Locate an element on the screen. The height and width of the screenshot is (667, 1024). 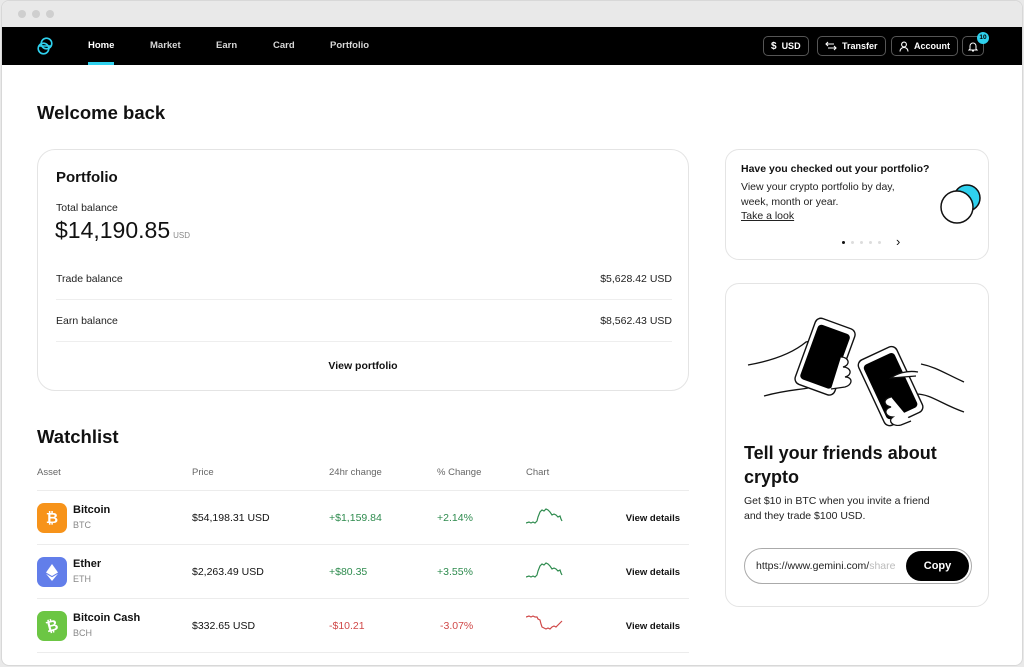
window-close-dot is located at coordinates (22, 14).